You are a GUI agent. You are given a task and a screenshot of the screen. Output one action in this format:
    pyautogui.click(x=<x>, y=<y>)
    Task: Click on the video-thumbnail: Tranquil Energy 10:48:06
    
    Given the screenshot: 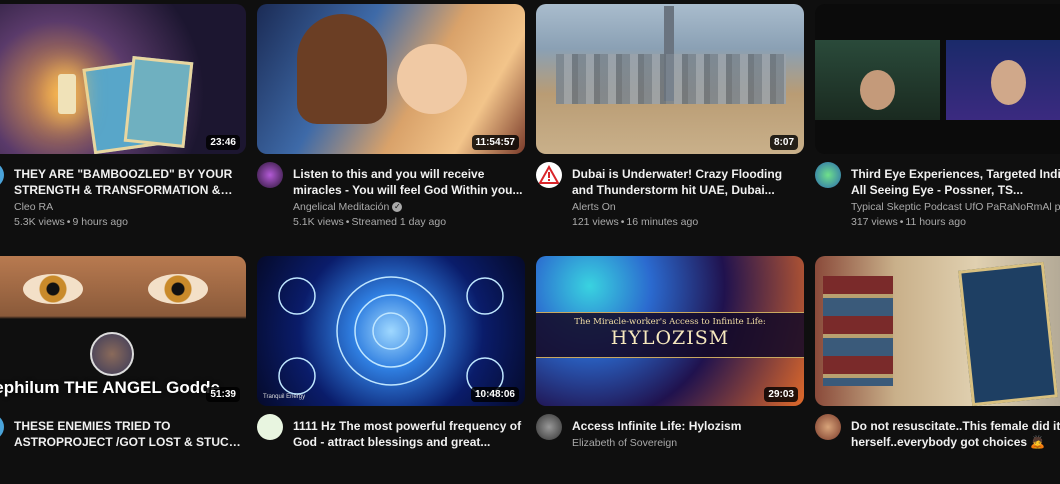 What is the action you would take?
    pyautogui.click(x=391, y=331)
    